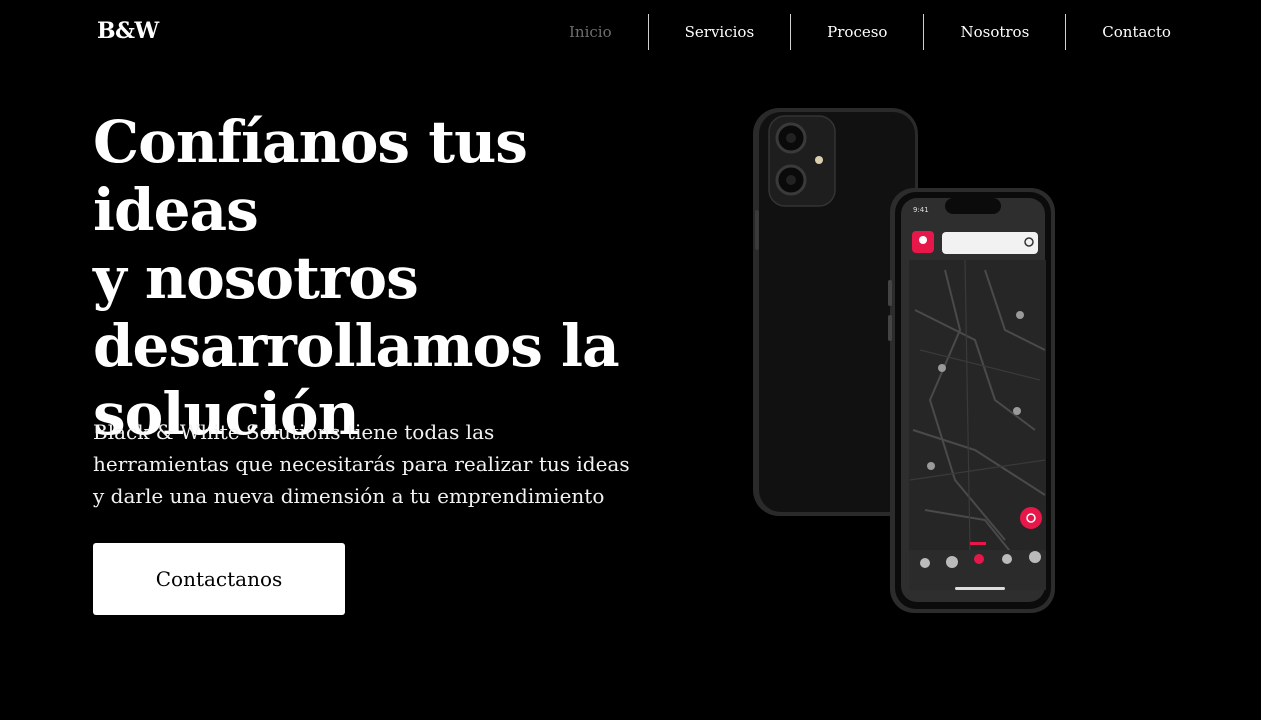 The width and height of the screenshot is (1261, 720). Describe the element at coordinates (971, 400) in the screenshot. I see `front-phone: 9:41` at that location.